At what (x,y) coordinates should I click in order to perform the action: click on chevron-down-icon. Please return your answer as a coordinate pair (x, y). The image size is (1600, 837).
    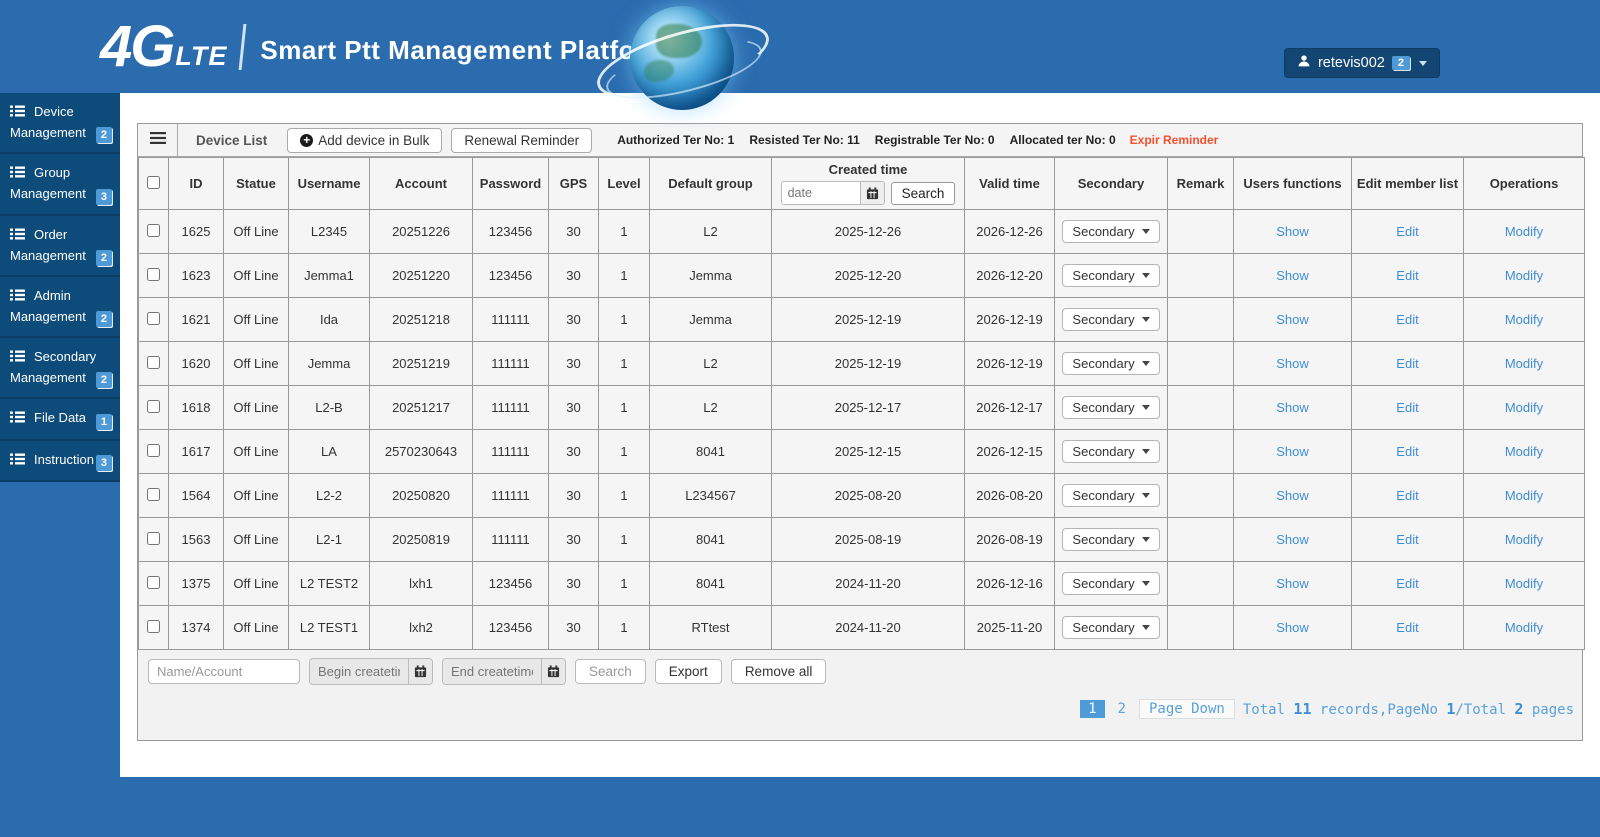
    Looking at the image, I should click on (1145, 495).